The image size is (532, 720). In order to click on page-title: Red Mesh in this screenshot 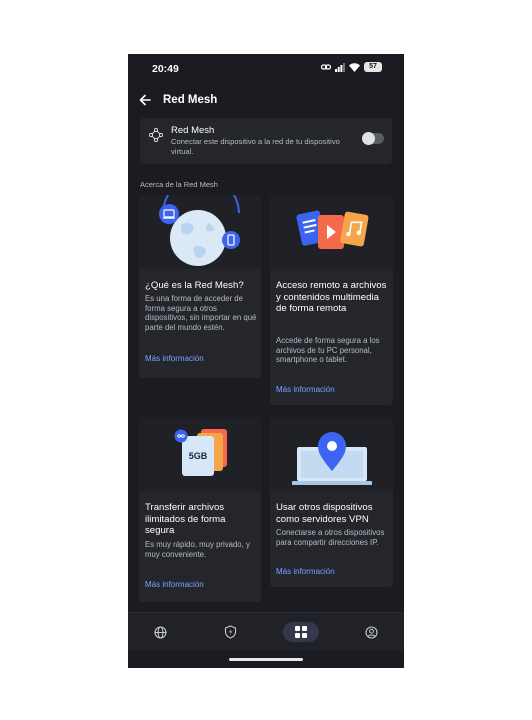, I will do `click(190, 100)`.